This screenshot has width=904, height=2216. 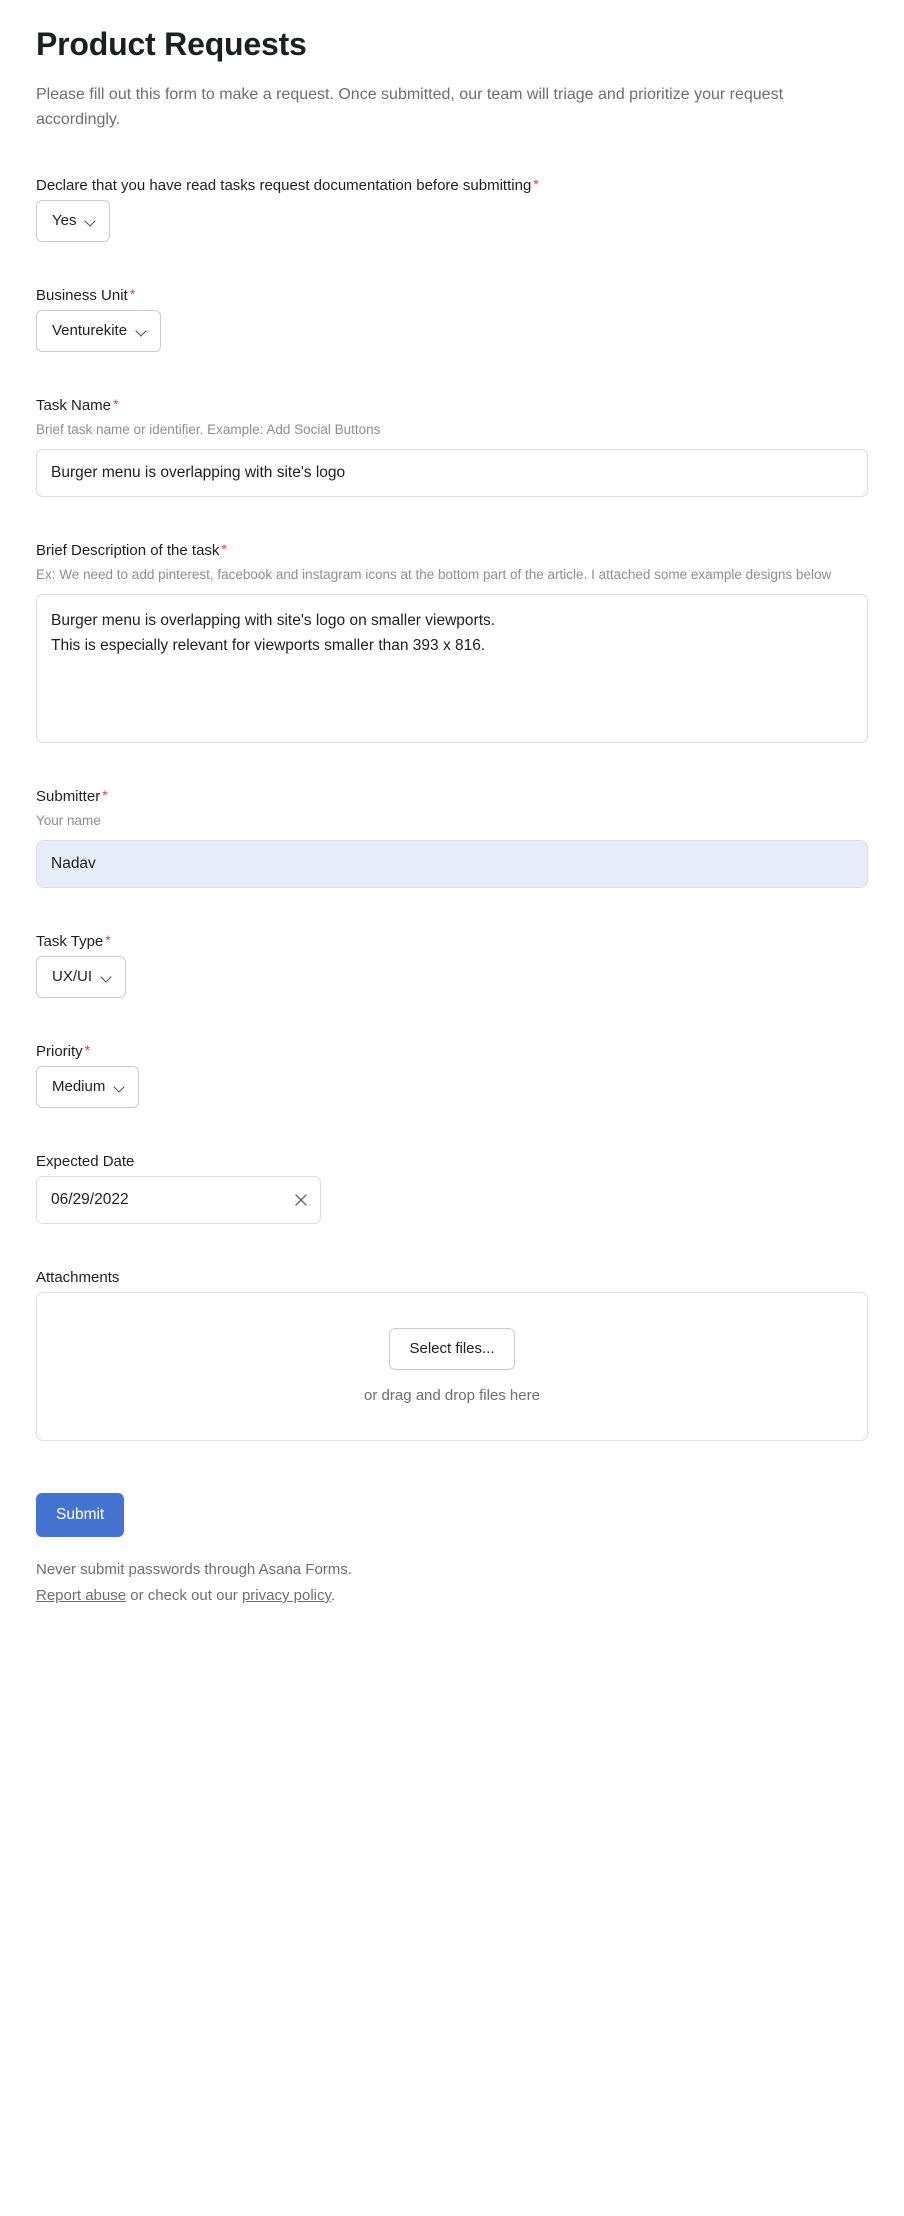 What do you see at coordinates (452, 551) in the screenshot?
I see `field-description-label: Brief Description of the task *` at bounding box center [452, 551].